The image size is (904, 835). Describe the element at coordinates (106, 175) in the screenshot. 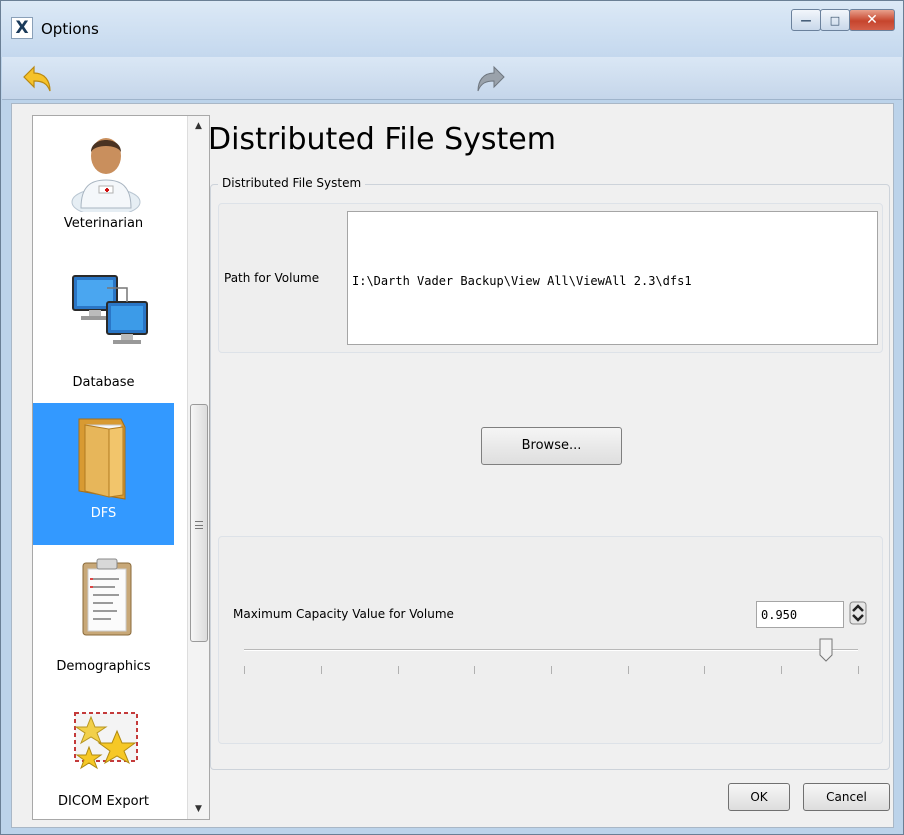

I see `veterinarian-icon` at that location.